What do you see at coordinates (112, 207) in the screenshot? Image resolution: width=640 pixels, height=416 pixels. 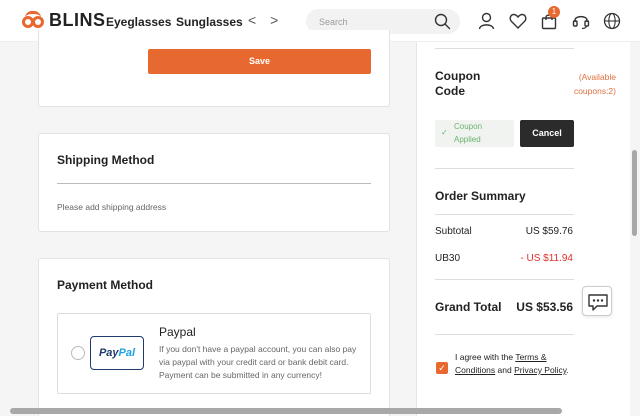 I see `shipping-message: Please add shipping address` at bounding box center [112, 207].